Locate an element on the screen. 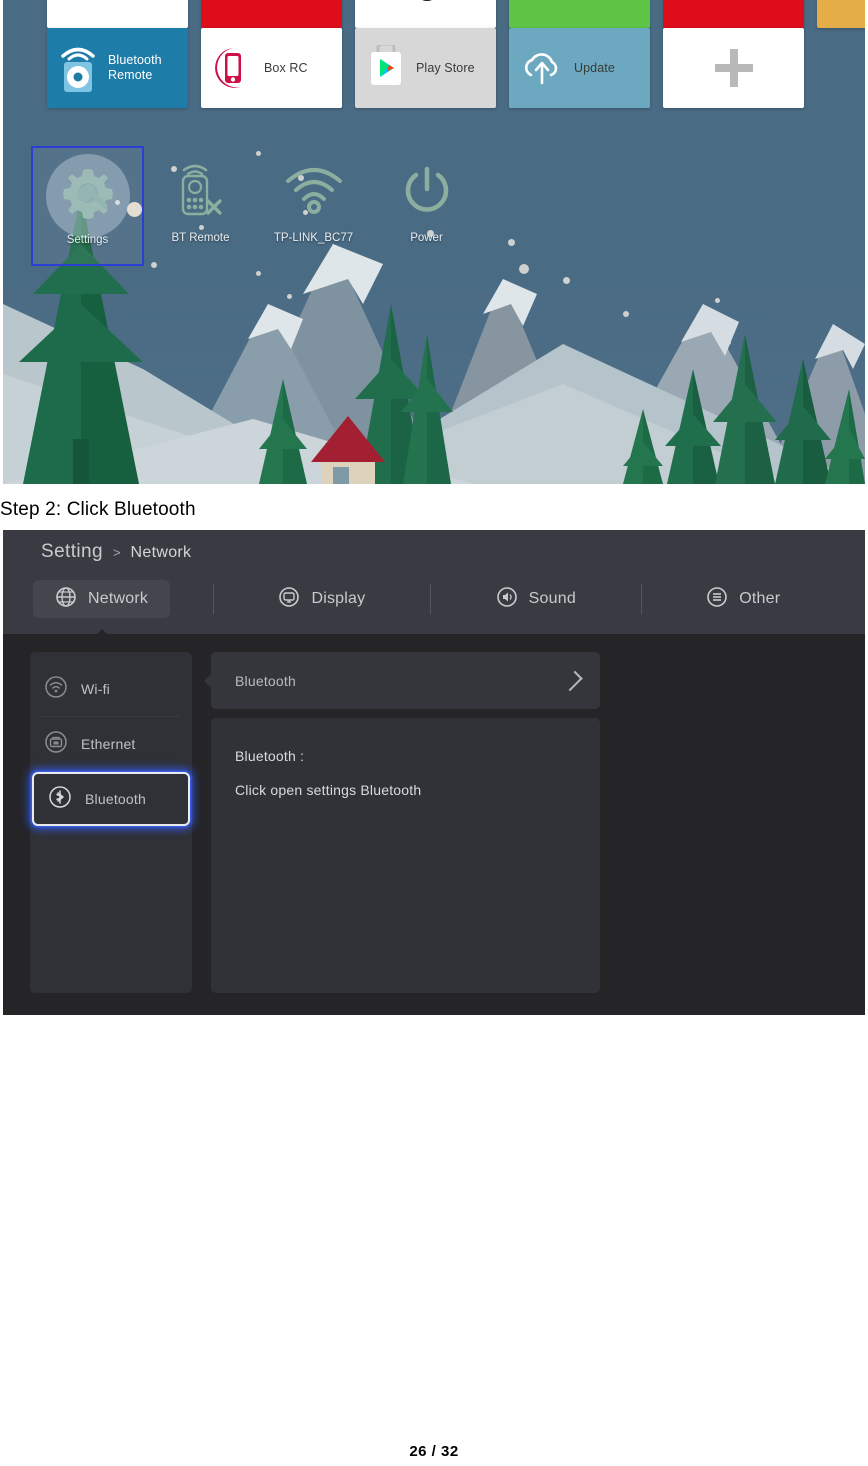 The image size is (868, 1466). breadcrumb-leaf: Network is located at coordinates (161, 552).